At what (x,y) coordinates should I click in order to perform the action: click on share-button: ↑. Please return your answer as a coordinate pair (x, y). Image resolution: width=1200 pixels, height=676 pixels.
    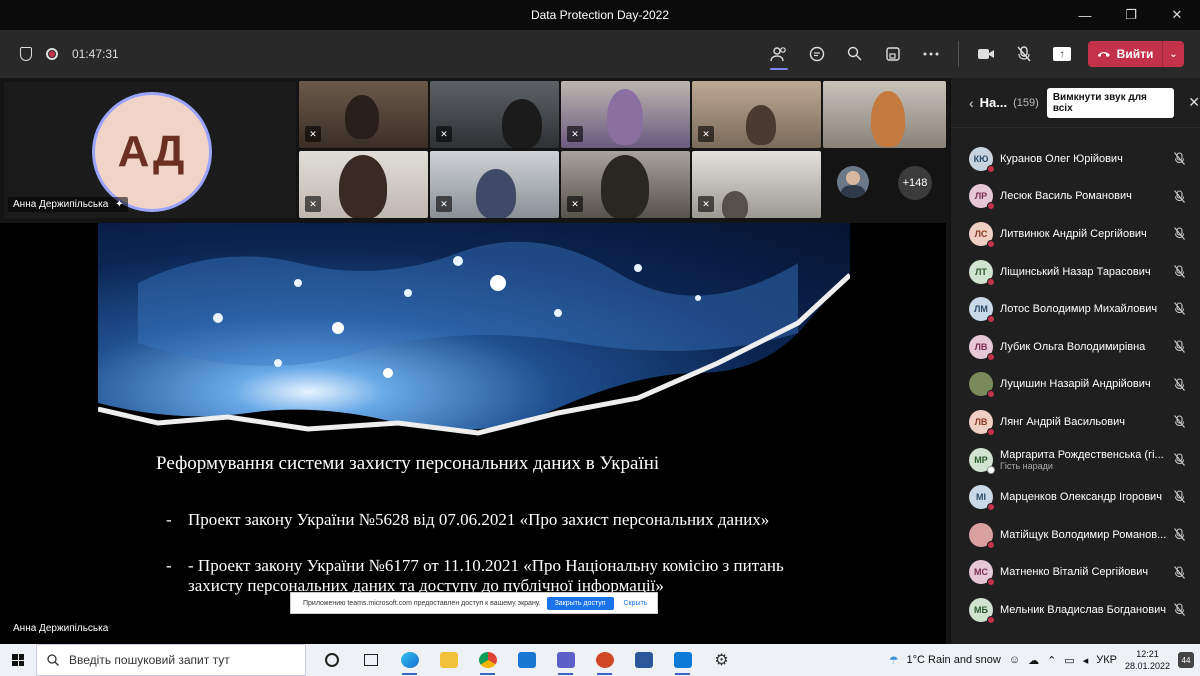
    Looking at the image, I should click on (1062, 54).